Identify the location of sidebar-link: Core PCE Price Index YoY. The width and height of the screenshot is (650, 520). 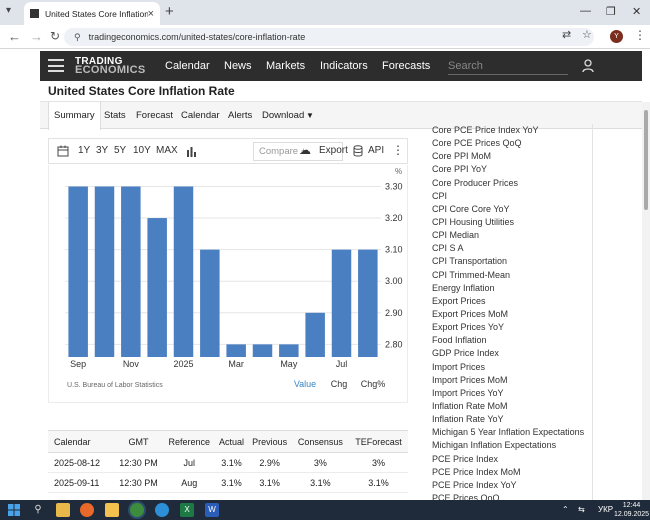
(508, 130).